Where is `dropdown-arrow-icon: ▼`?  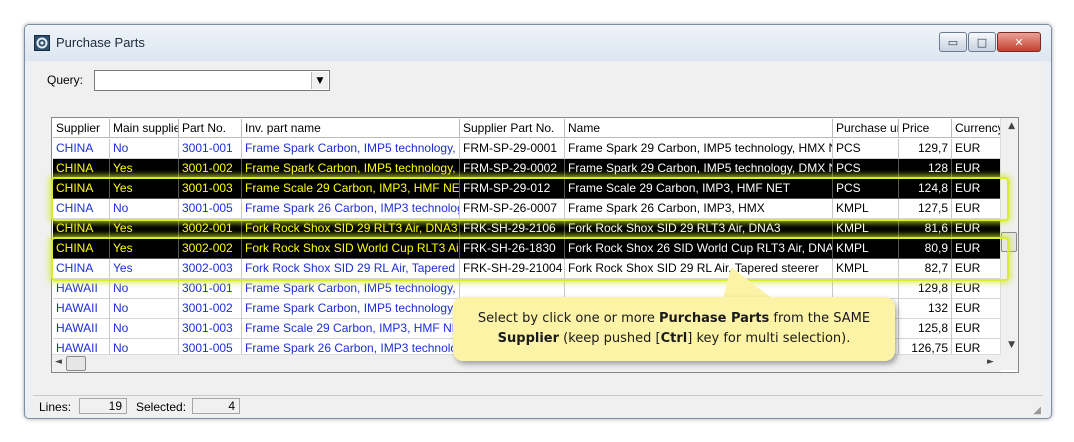 dropdown-arrow-icon: ▼ is located at coordinates (319, 80).